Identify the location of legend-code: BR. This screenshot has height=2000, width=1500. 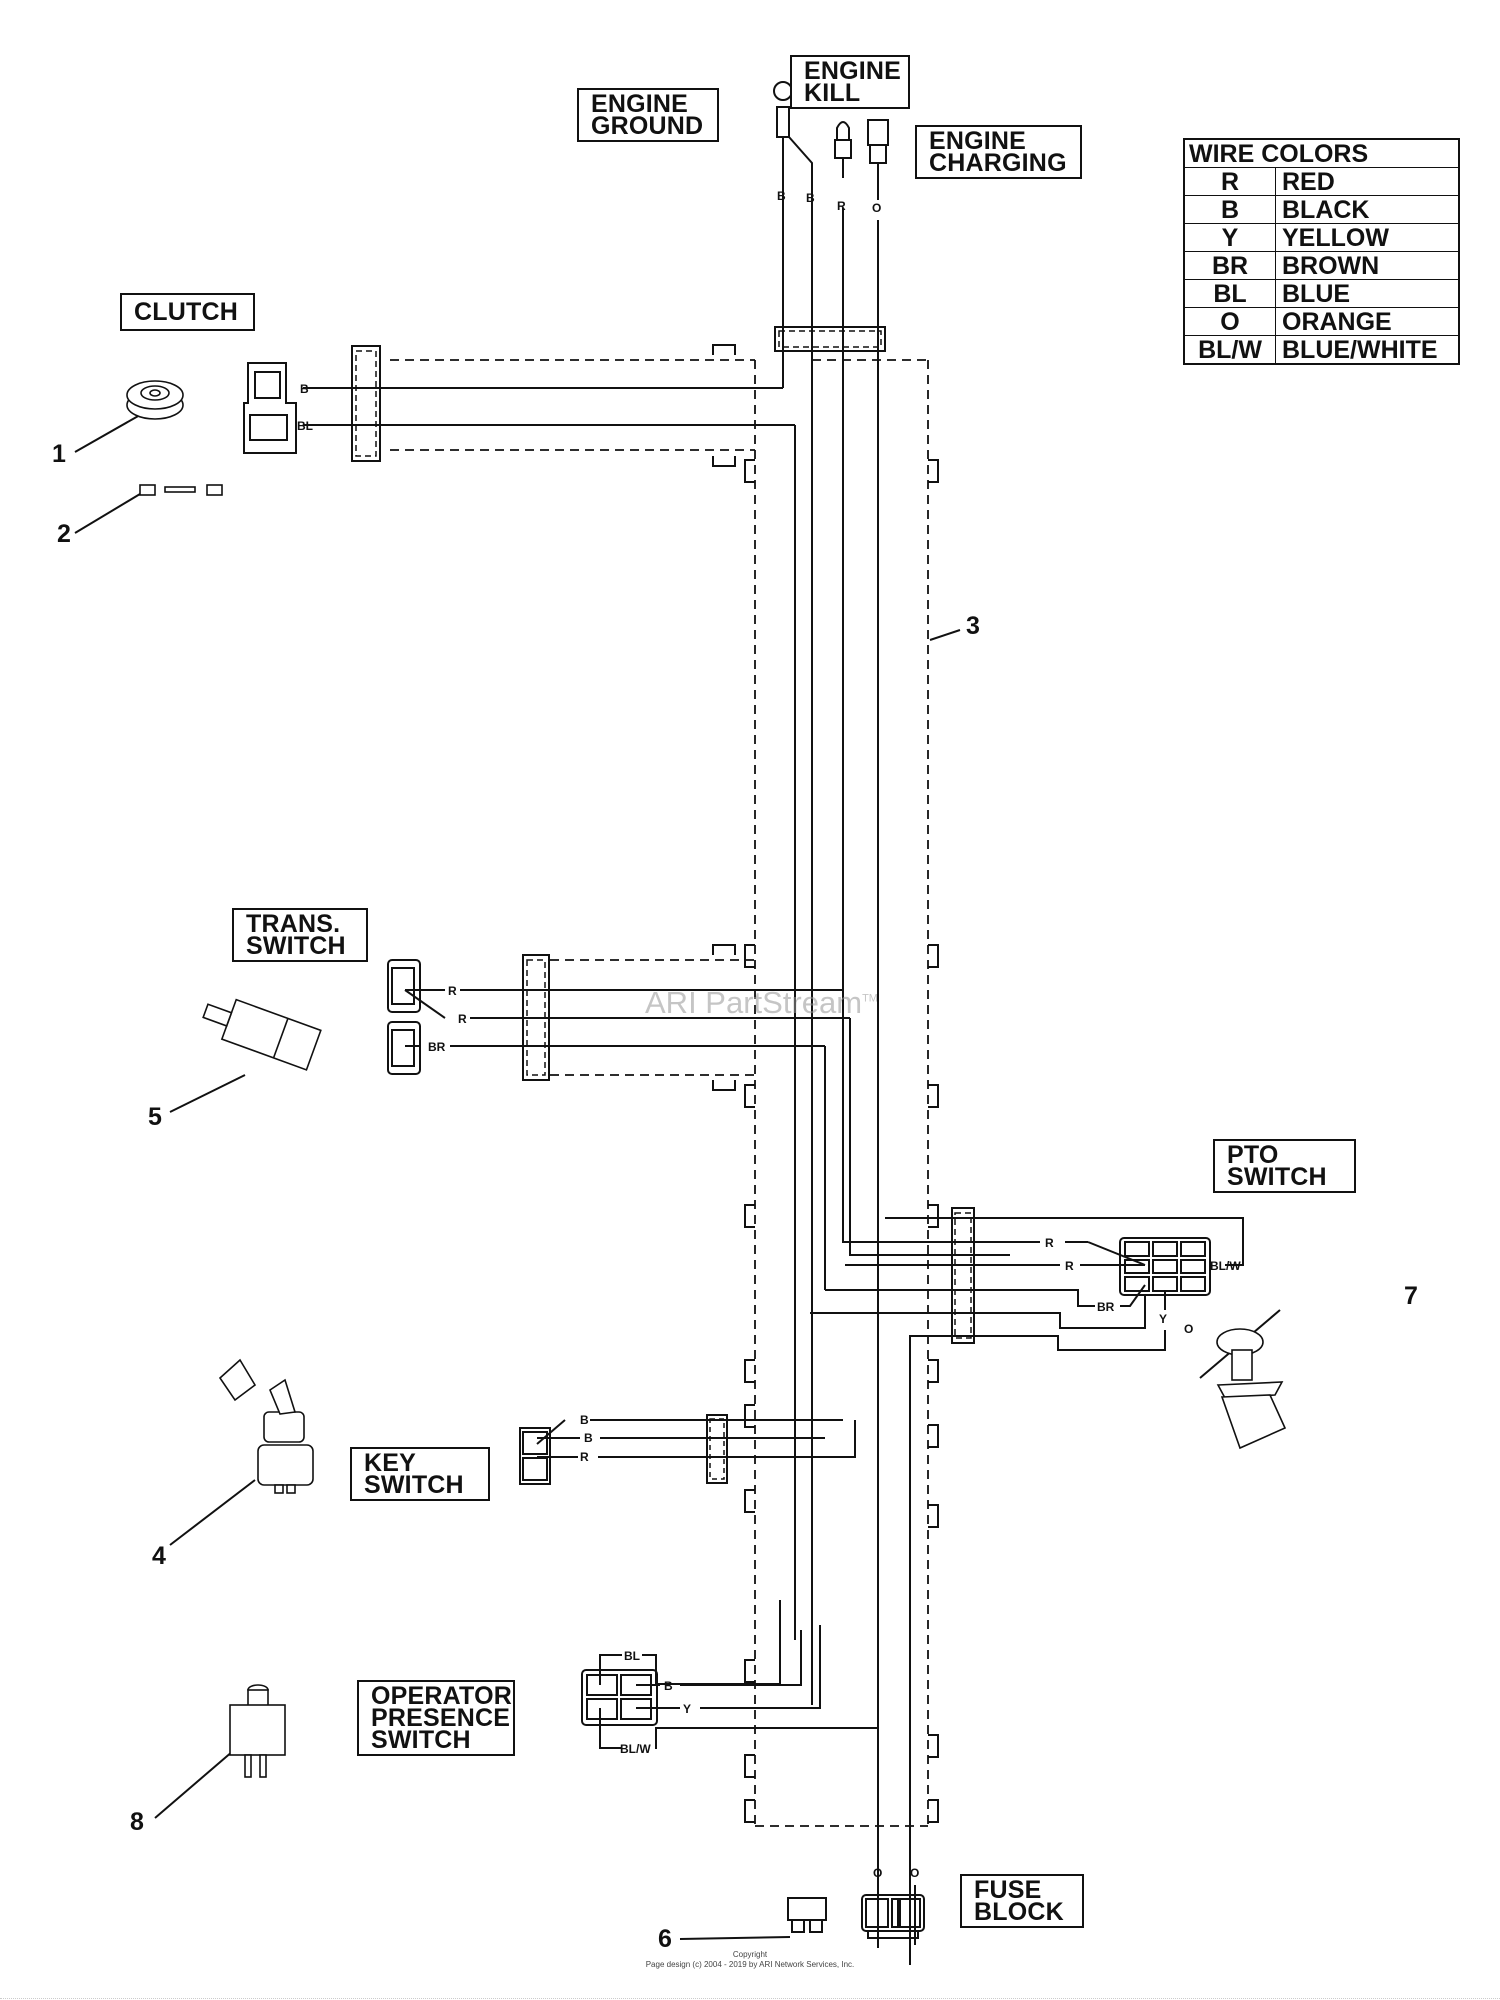
(1229, 265).